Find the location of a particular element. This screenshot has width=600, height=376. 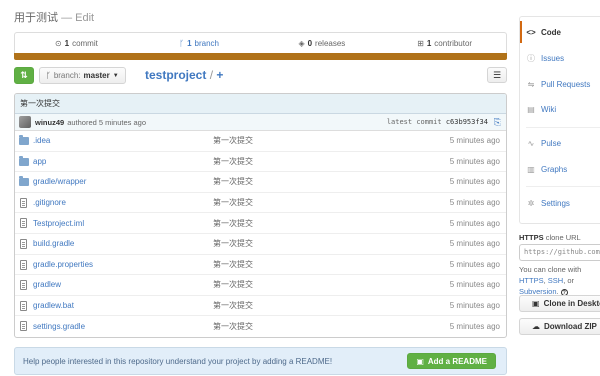

clone-ssh-link: SSH is located at coordinates (555, 280).